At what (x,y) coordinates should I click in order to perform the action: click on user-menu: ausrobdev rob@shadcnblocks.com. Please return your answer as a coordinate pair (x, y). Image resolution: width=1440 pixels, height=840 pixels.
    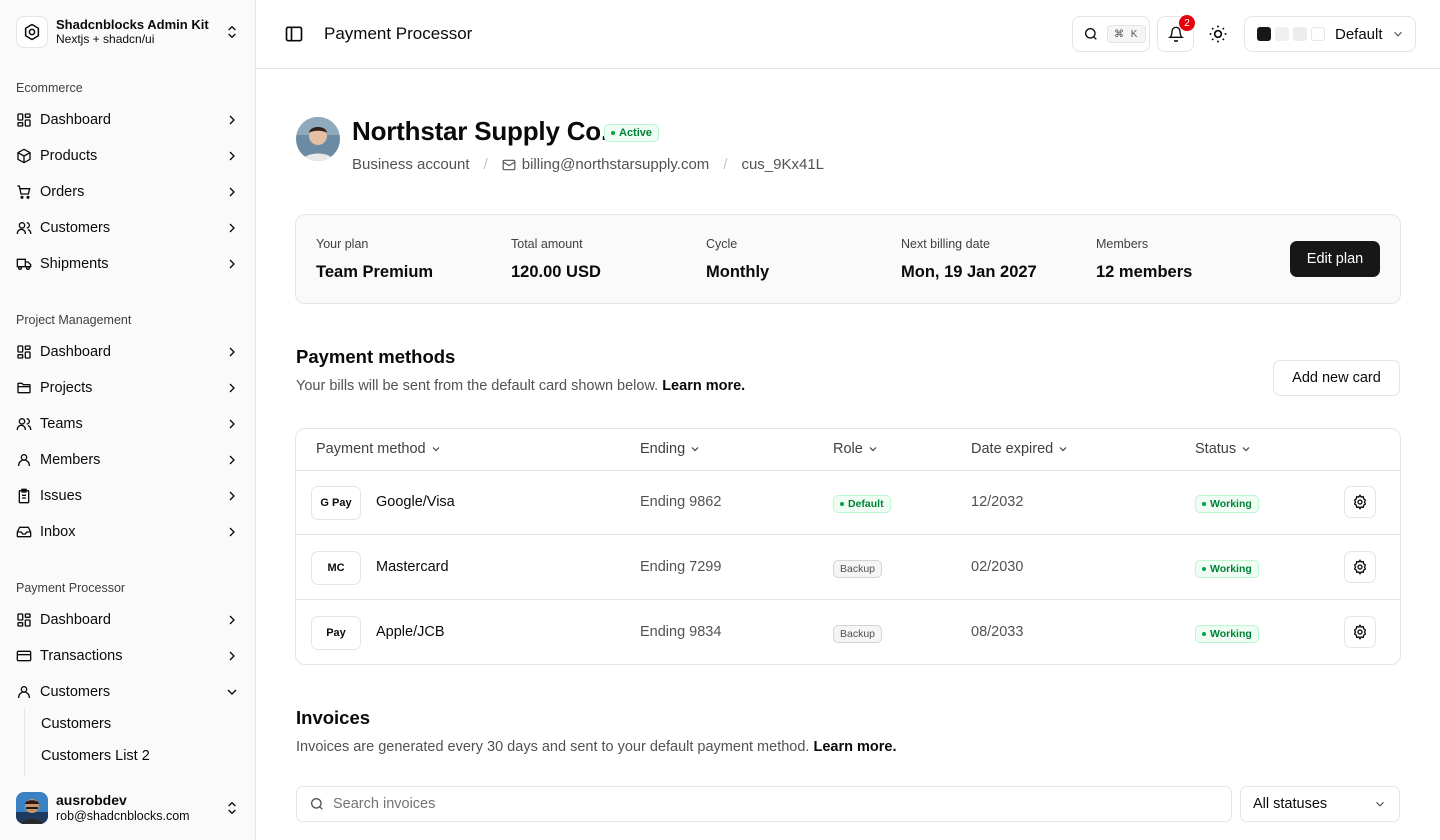
    Looking at the image, I should click on (128, 808).